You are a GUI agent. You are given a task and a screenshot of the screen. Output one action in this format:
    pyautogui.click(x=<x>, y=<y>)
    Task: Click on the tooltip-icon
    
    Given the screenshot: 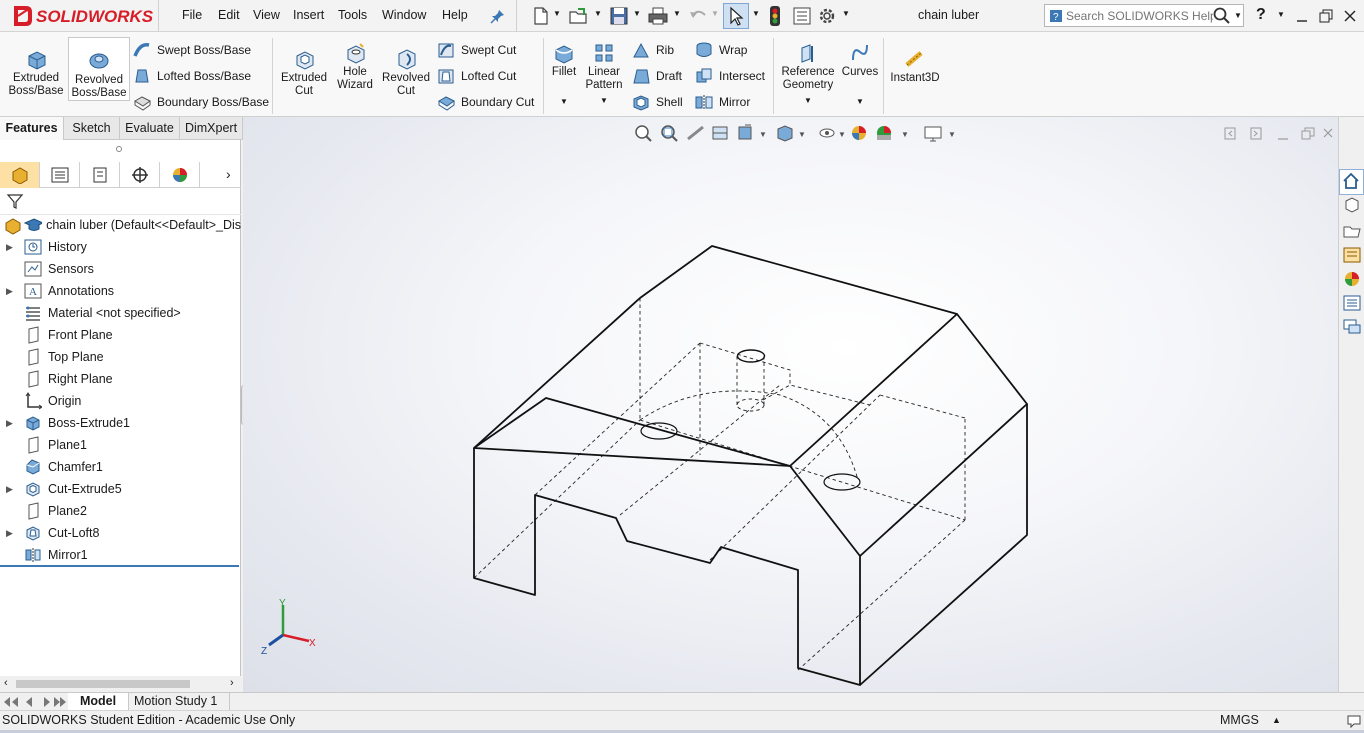 What is the action you would take?
    pyautogui.click(x=1354, y=721)
    